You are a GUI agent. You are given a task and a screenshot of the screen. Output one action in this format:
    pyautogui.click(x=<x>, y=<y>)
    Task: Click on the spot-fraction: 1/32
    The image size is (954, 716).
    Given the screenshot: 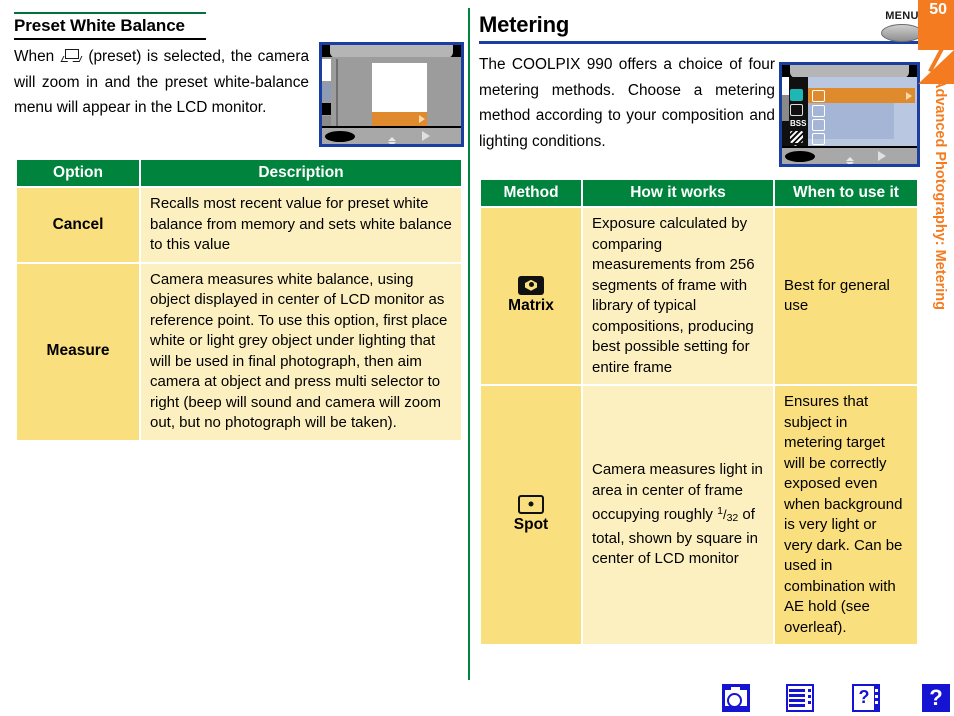 What is the action you would take?
    pyautogui.click(x=728, y=515)
    